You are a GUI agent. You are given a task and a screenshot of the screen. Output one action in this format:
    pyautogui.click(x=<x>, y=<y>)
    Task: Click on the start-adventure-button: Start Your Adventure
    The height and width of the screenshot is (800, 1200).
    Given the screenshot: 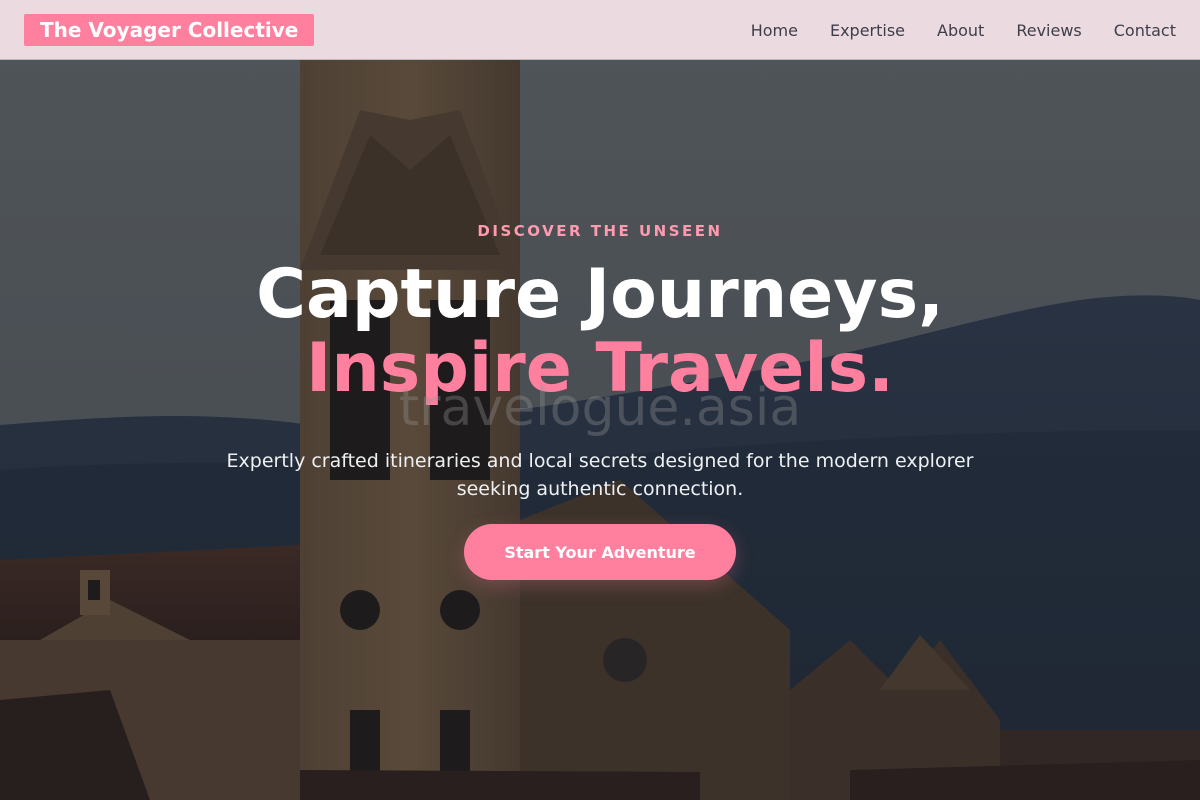 What is the action you would take?
    pyautogui.click(x=600, y=552)
    